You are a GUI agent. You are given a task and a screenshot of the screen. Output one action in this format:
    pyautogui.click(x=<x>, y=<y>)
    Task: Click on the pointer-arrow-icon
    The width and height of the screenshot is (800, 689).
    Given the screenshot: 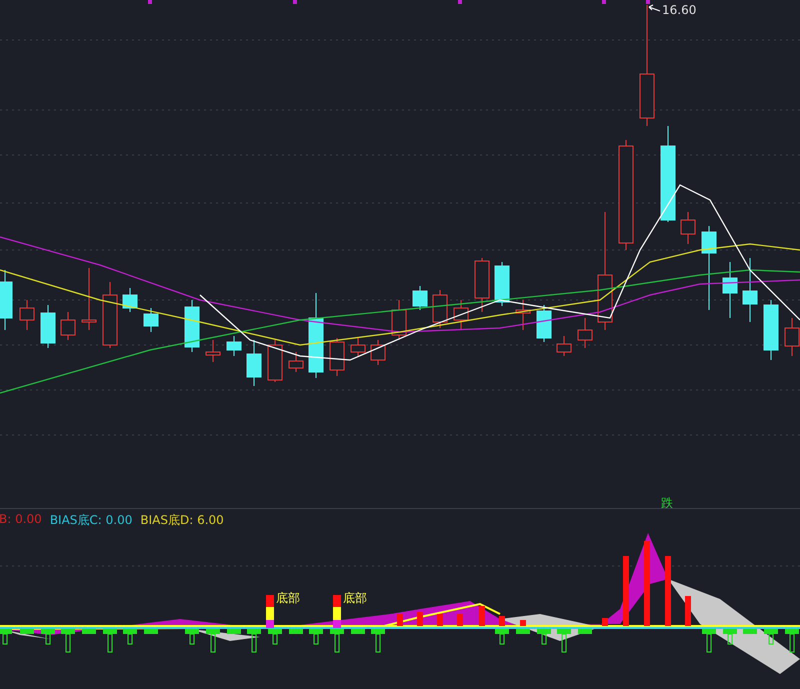 What is the action you would take?
    pyautogui.click(x=654, y=8)
    